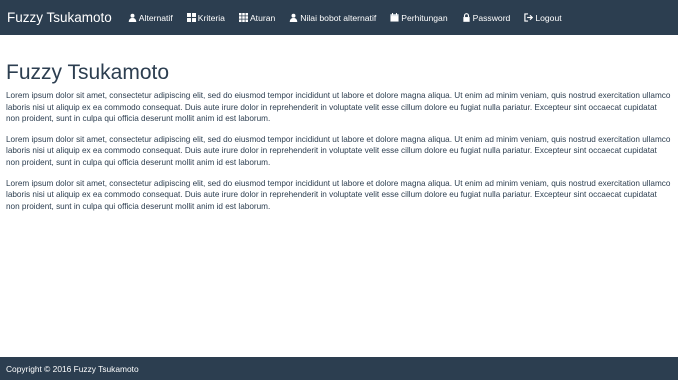 The image size is (678, 381). I want to click on nav-item-password: Password, so click(486, 17).